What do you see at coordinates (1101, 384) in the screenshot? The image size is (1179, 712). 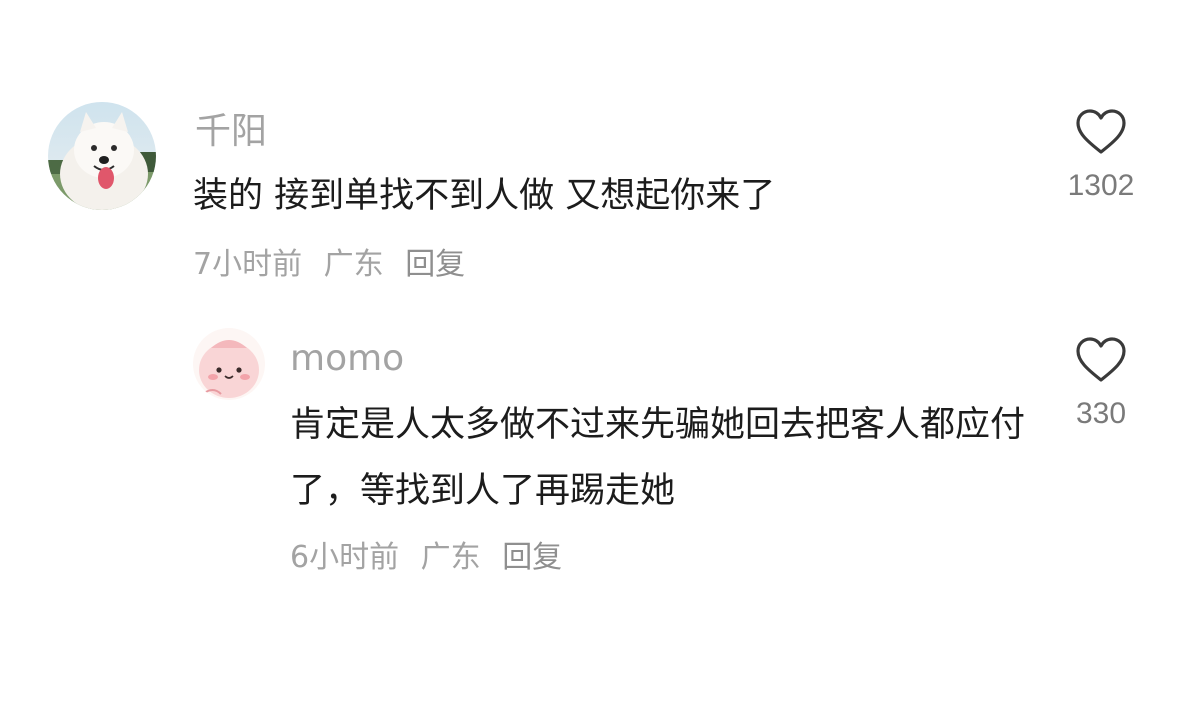 I see `like-button: 330` at bounding box center [1101, 384].